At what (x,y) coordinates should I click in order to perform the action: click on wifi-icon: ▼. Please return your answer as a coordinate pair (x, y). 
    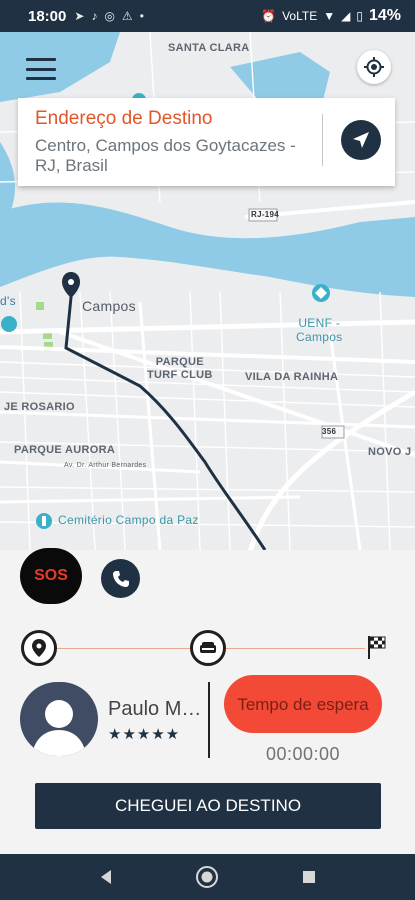
    Looking at the image, I should click on (329, 16).